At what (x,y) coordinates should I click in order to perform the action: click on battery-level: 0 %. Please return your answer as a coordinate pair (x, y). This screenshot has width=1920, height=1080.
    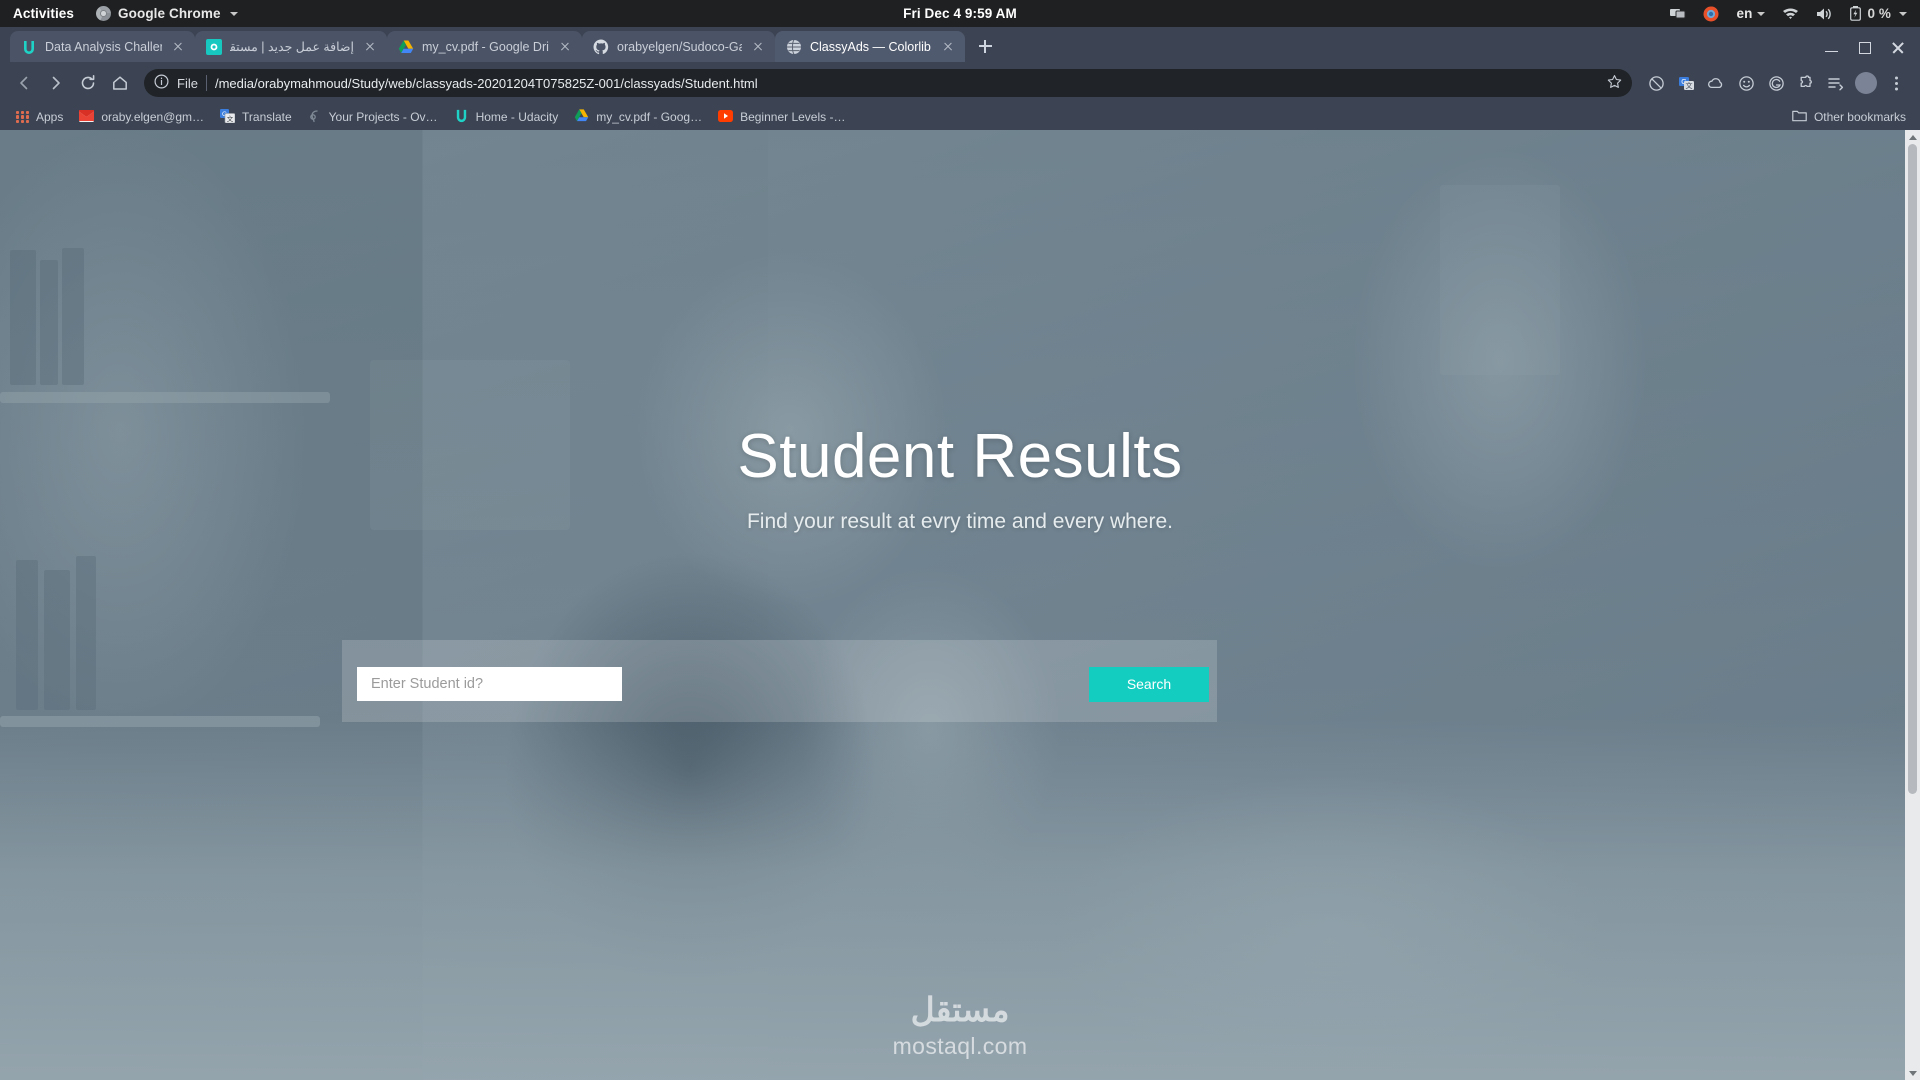
    Looking at the image, I should click on (1879, 13).